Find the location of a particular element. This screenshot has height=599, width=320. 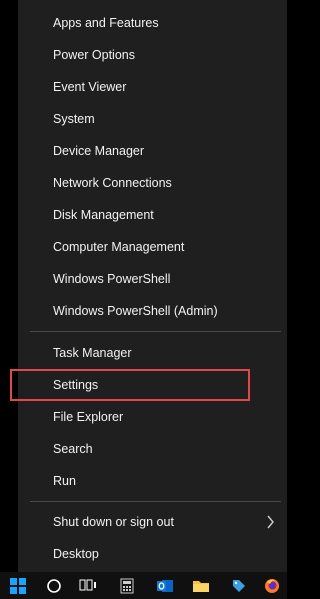

menu-item-run: Run is located at coordinates (152, 481).